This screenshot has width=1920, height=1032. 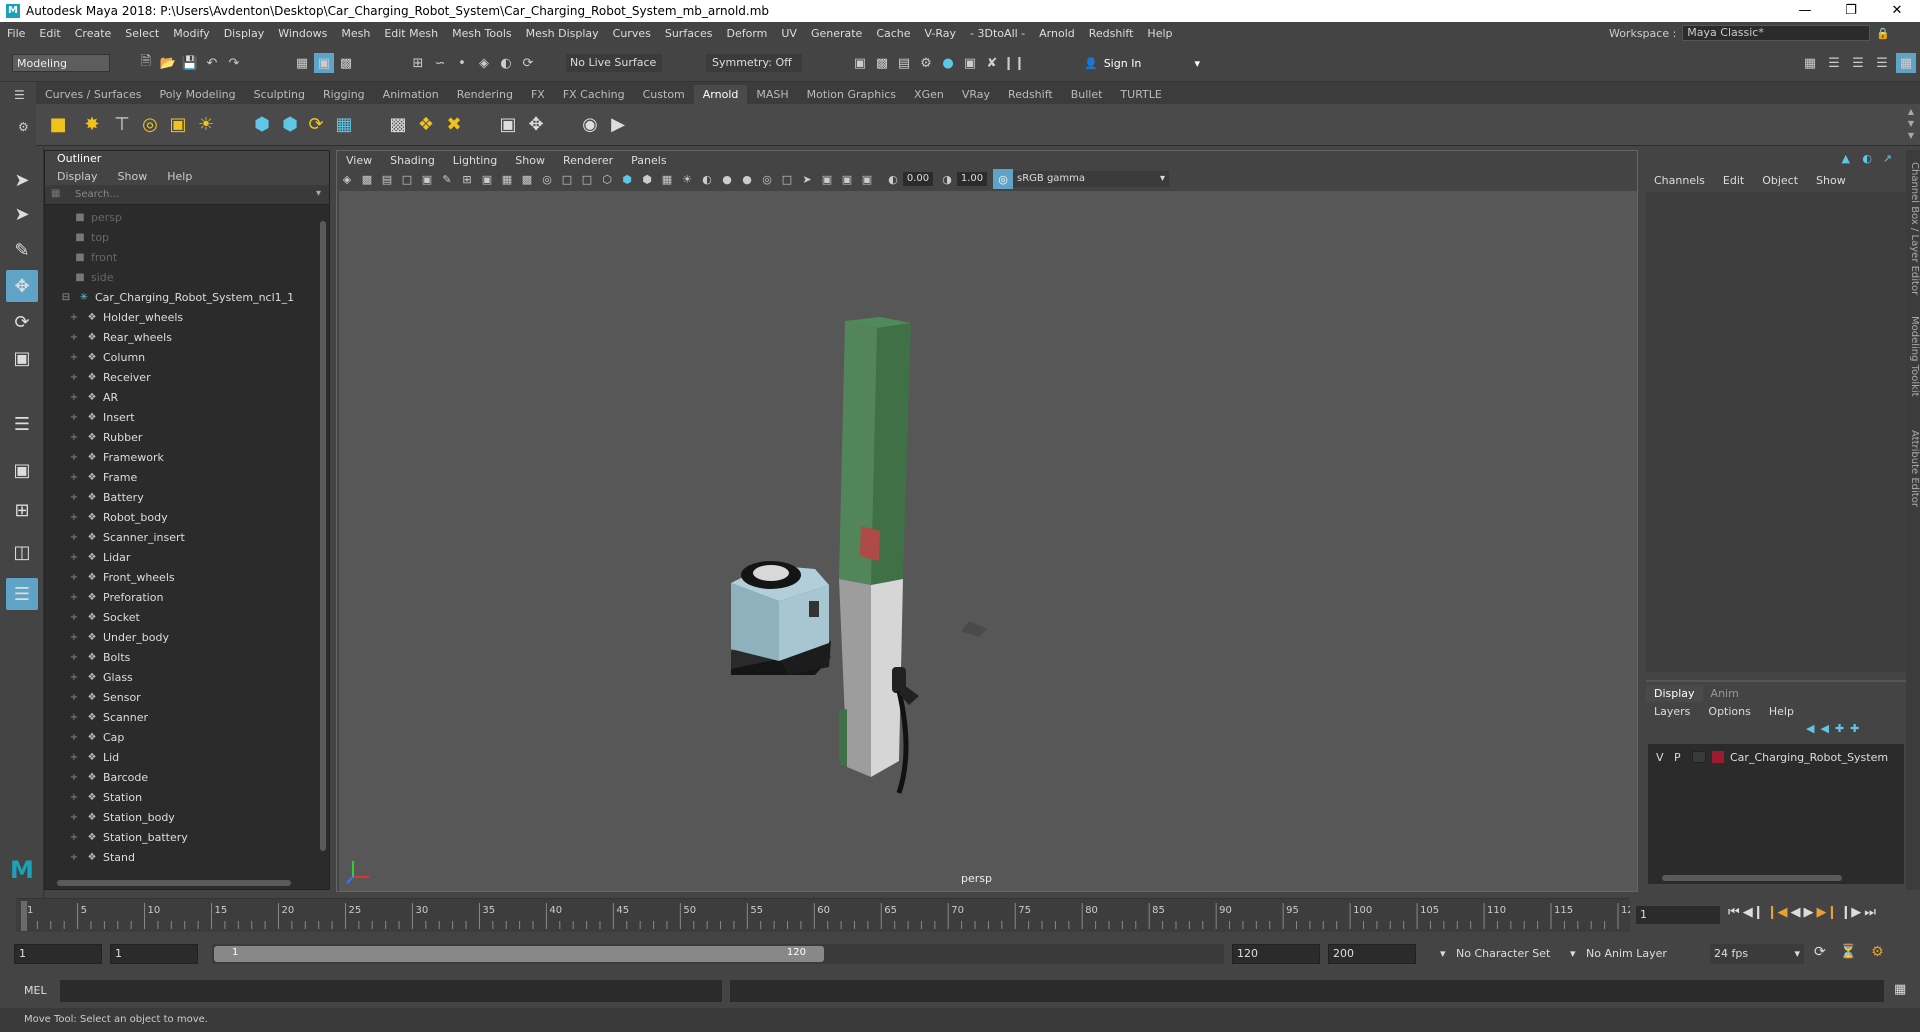 What do you see at coordinates (187, 457) in the screenshot?
I see `outliner-item: + ❖ Framework` at bounding box center [187, 457].